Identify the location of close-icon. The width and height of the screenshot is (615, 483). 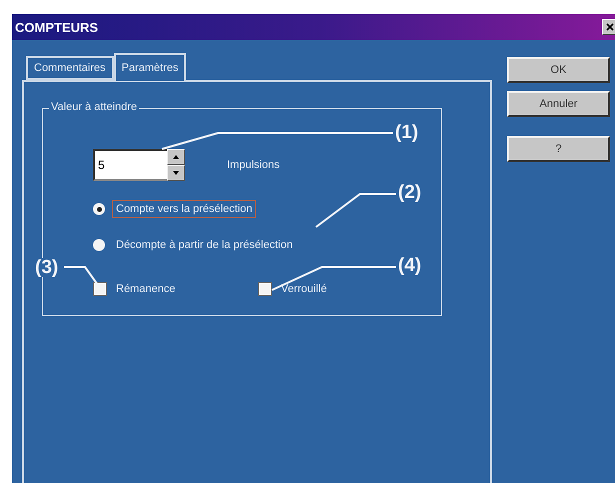
(610, 27).